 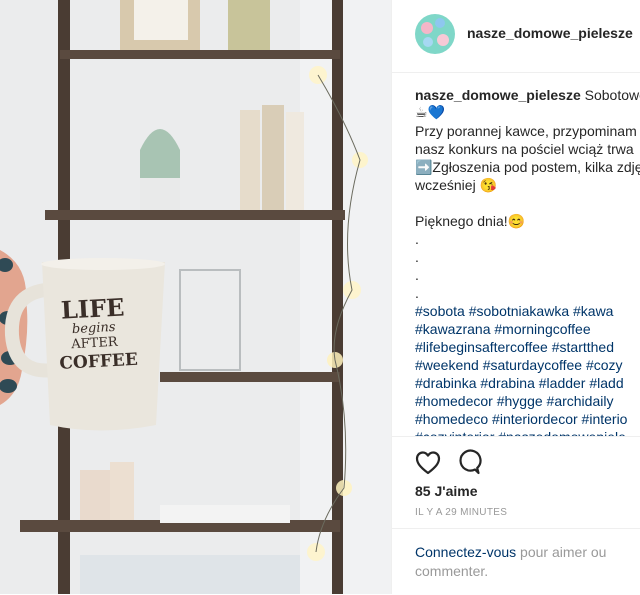 I want to click on caption-hashtags: #weekend #saturdaycoffee #cozy, so click(x=527, y=365).